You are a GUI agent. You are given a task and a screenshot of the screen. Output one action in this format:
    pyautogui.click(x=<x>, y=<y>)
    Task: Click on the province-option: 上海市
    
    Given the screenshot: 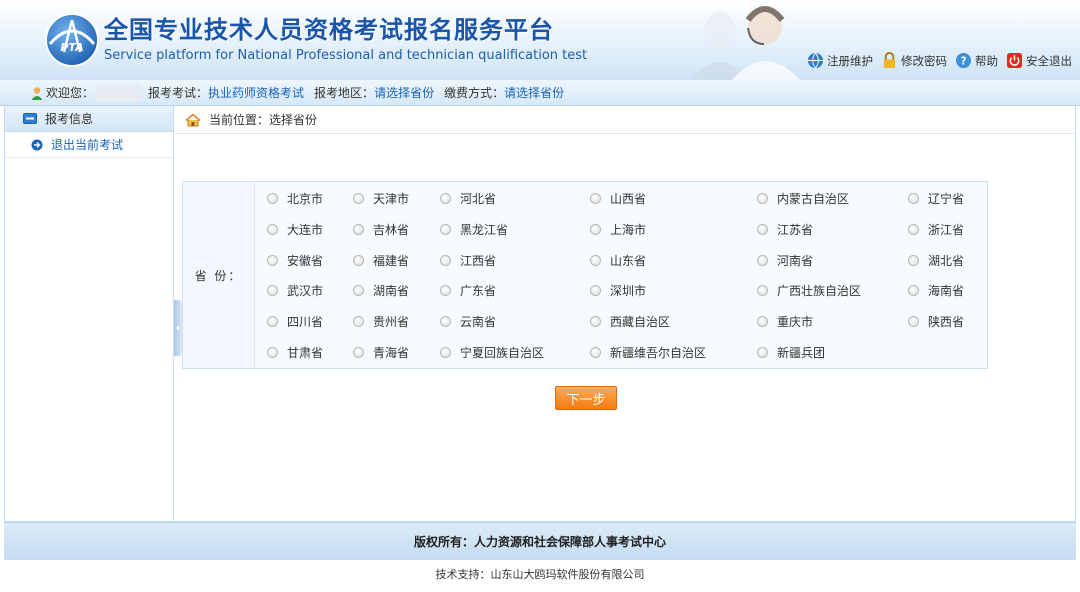 What is the action you would take?
    pyautogui.click(x=618, y=229)
    